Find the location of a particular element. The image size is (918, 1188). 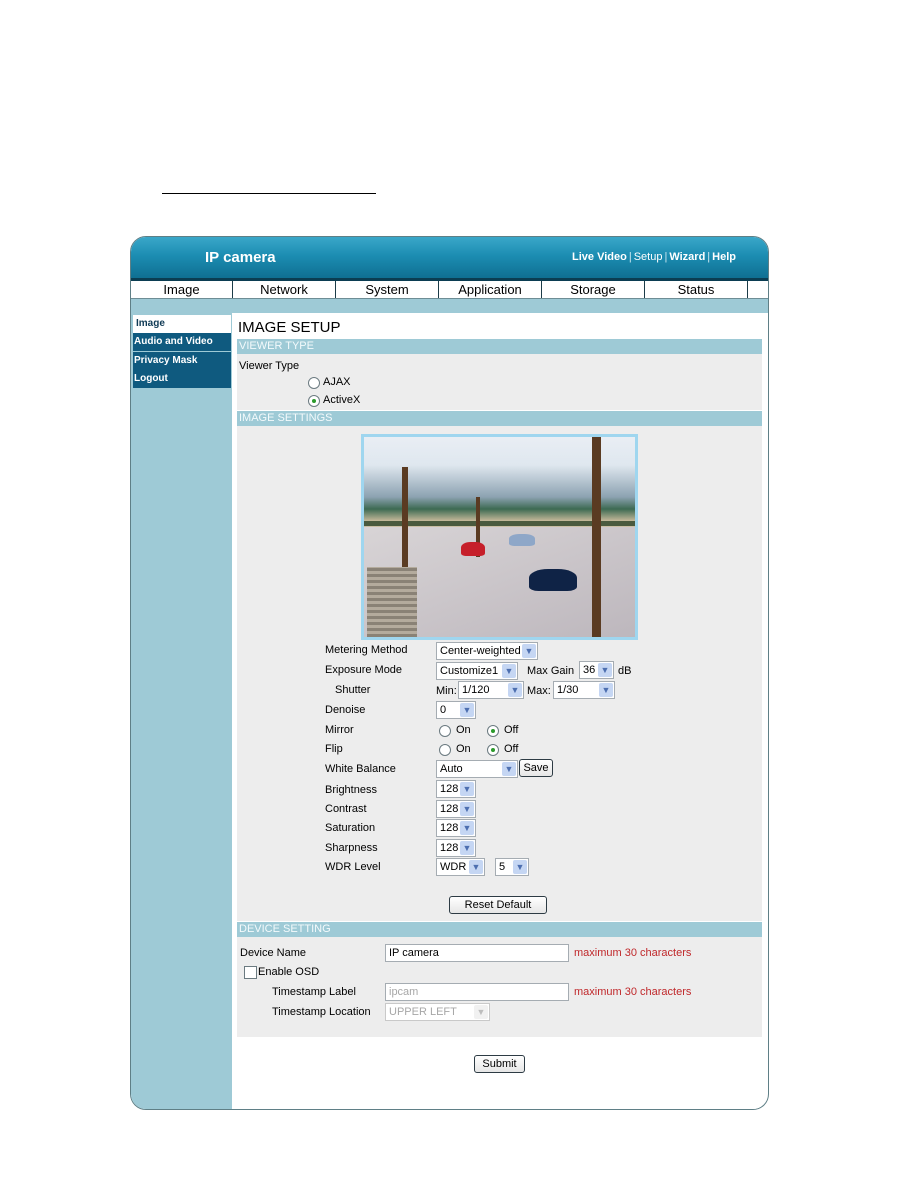

wdr-level-select: 5 ▼ is located at coordinates (512, 867).